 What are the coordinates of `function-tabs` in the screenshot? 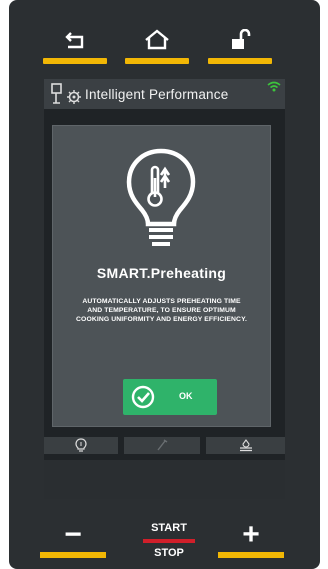 It's located at (164, 445).